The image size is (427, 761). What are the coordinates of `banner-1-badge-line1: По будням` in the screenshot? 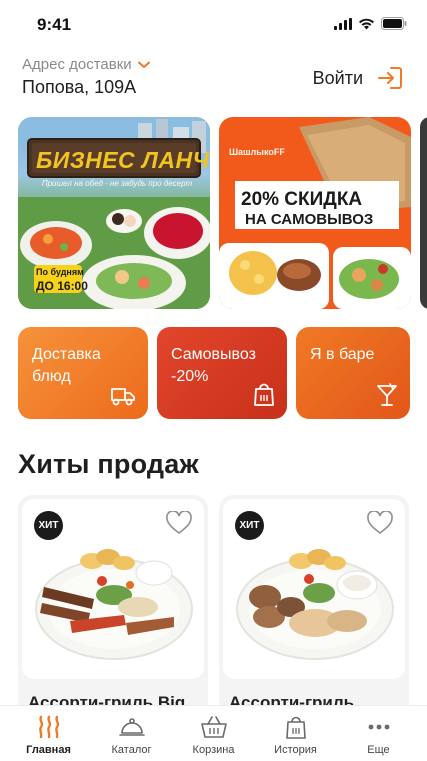 It's located at (60, 272).